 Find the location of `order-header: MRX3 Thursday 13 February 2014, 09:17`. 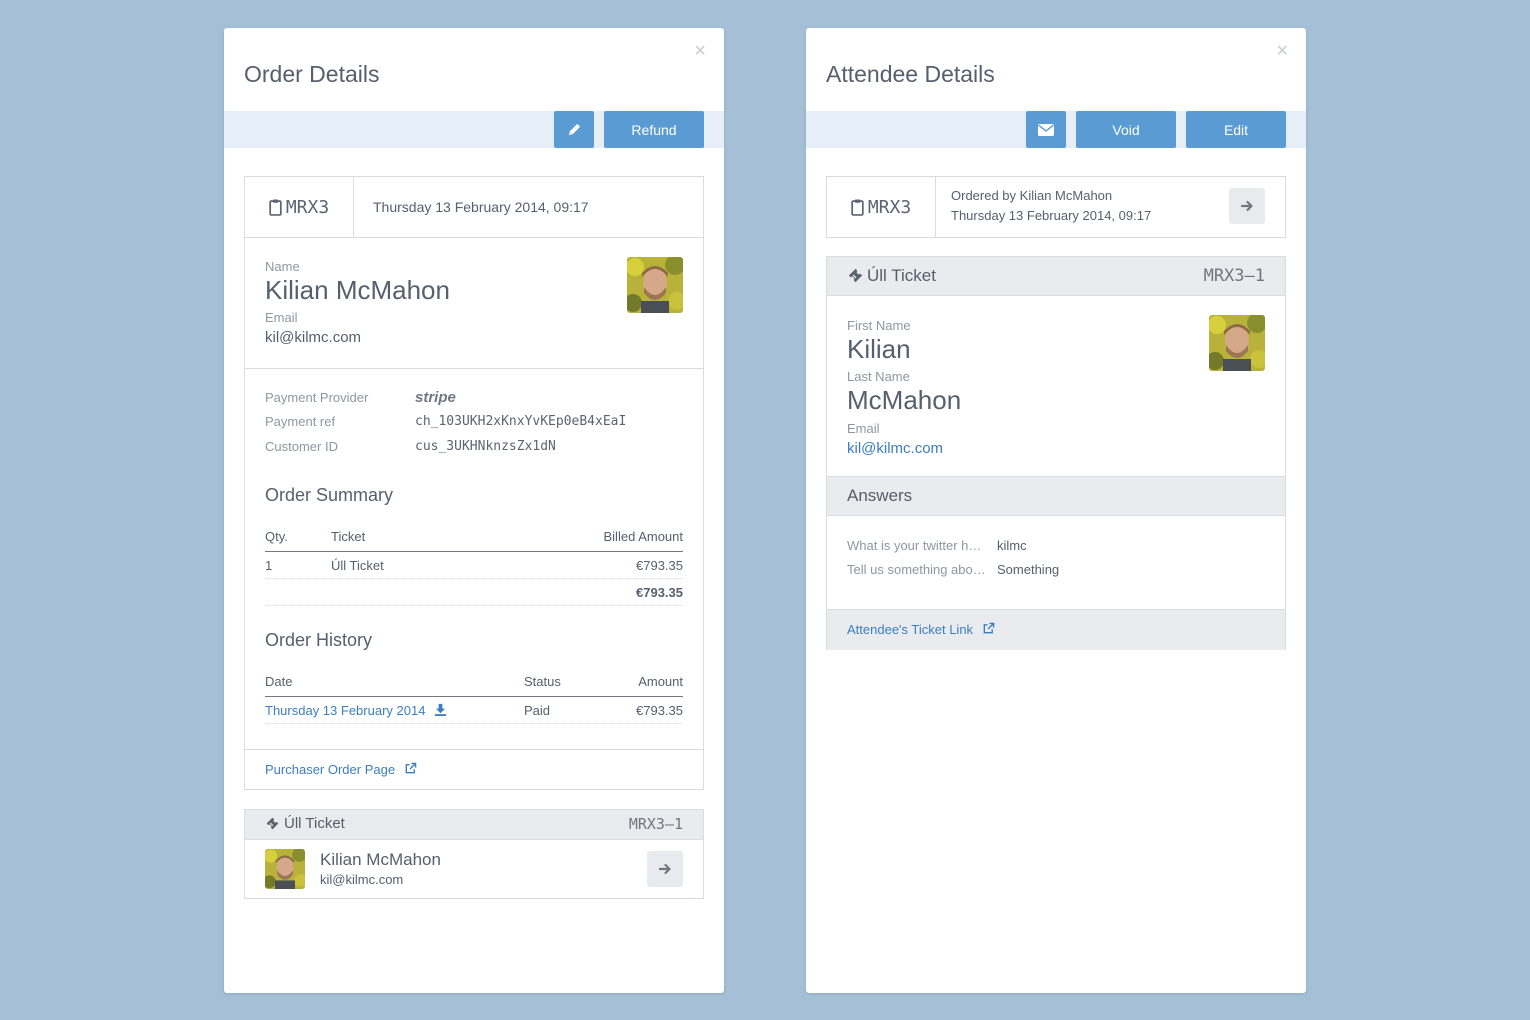

order-header: MRX3 Thursday 13 February 2014, 09:17 is located at coordinates (474, 207).